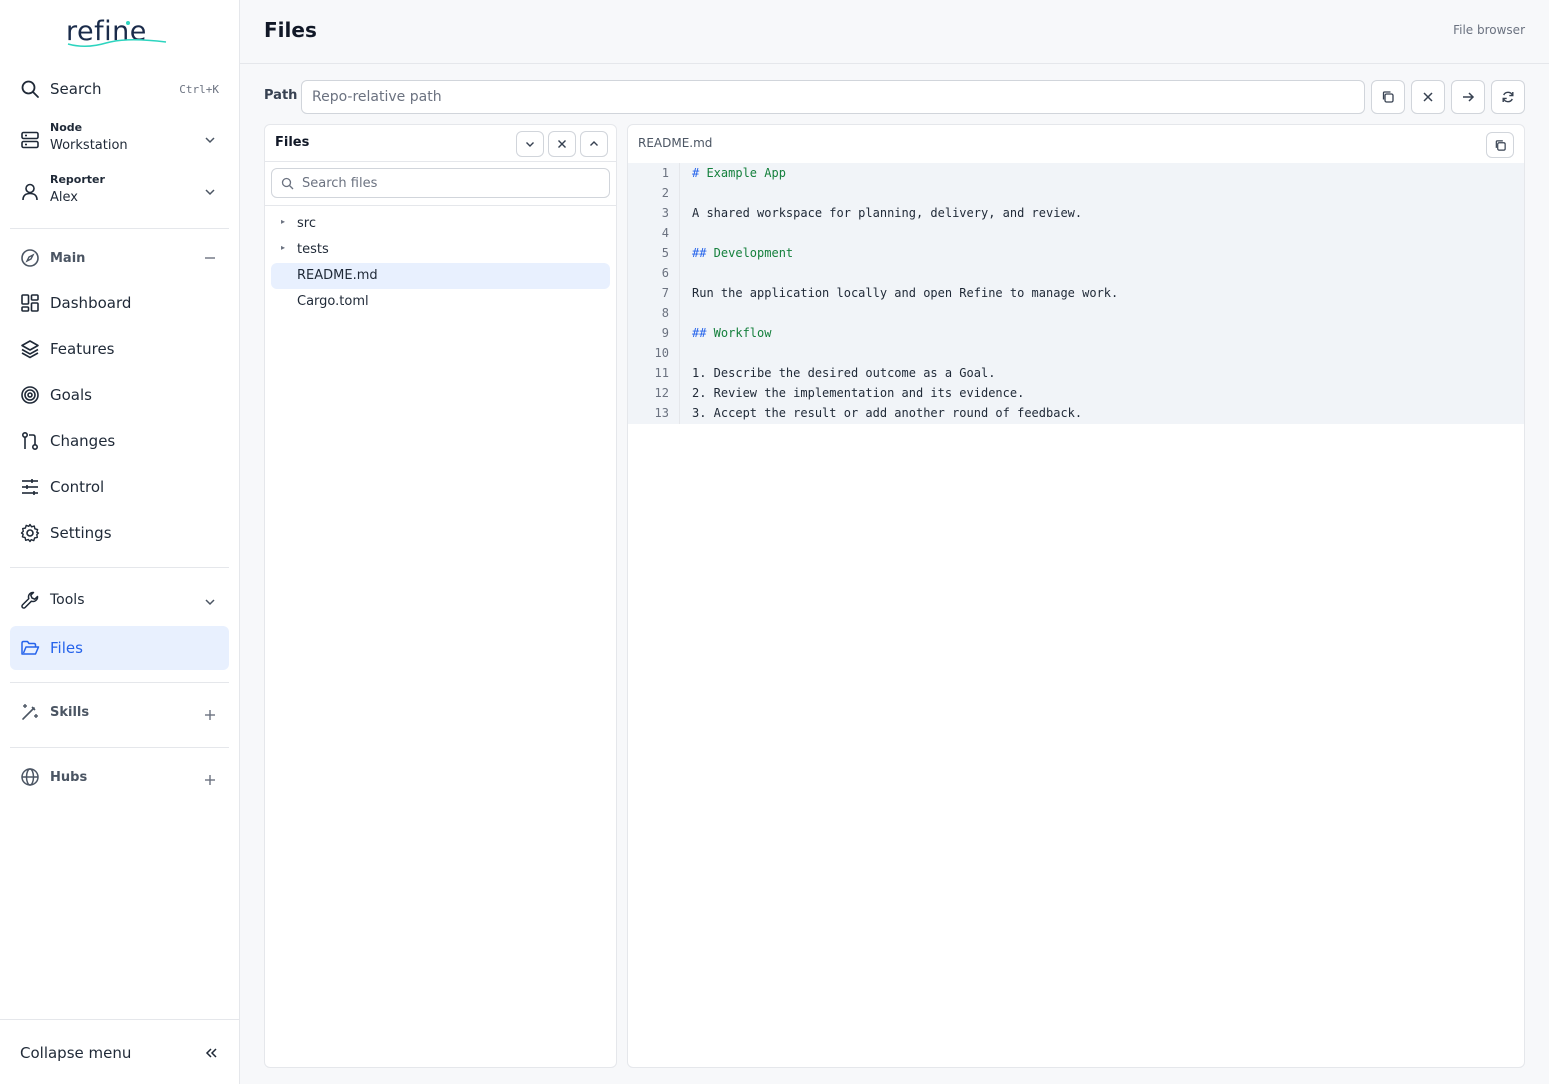 The image size is (1549, 1084). What do you see at coordinates (66, 127) in the screenshot?
I see `node-caption: Node` at bounding box center [66, 127].